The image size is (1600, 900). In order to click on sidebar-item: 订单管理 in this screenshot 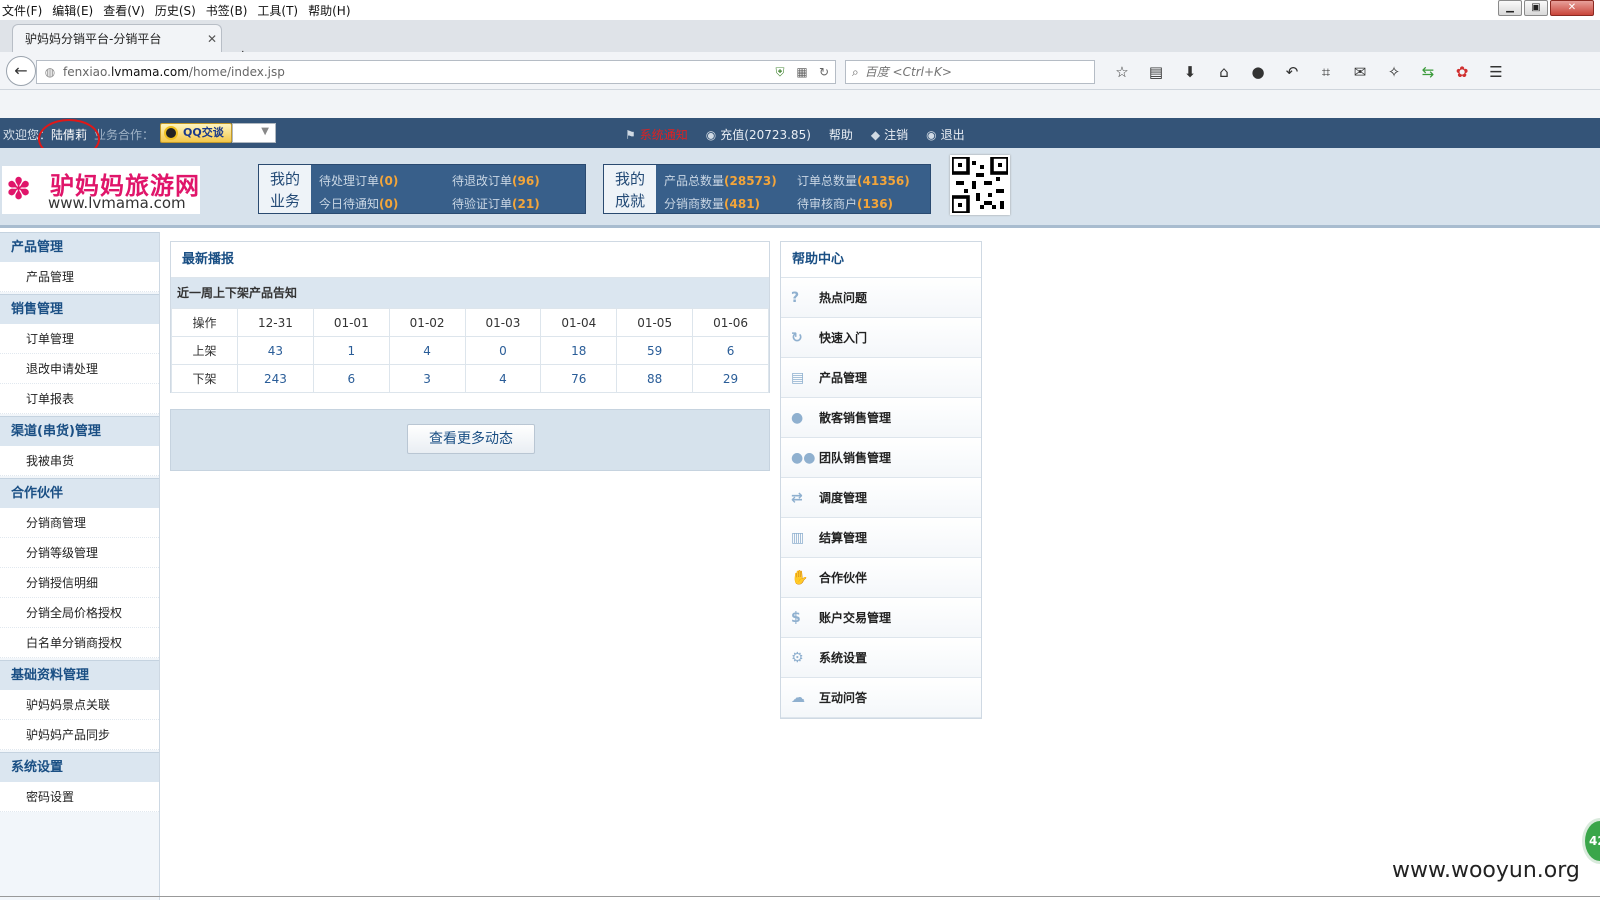, I will do `click(79, 339)`.